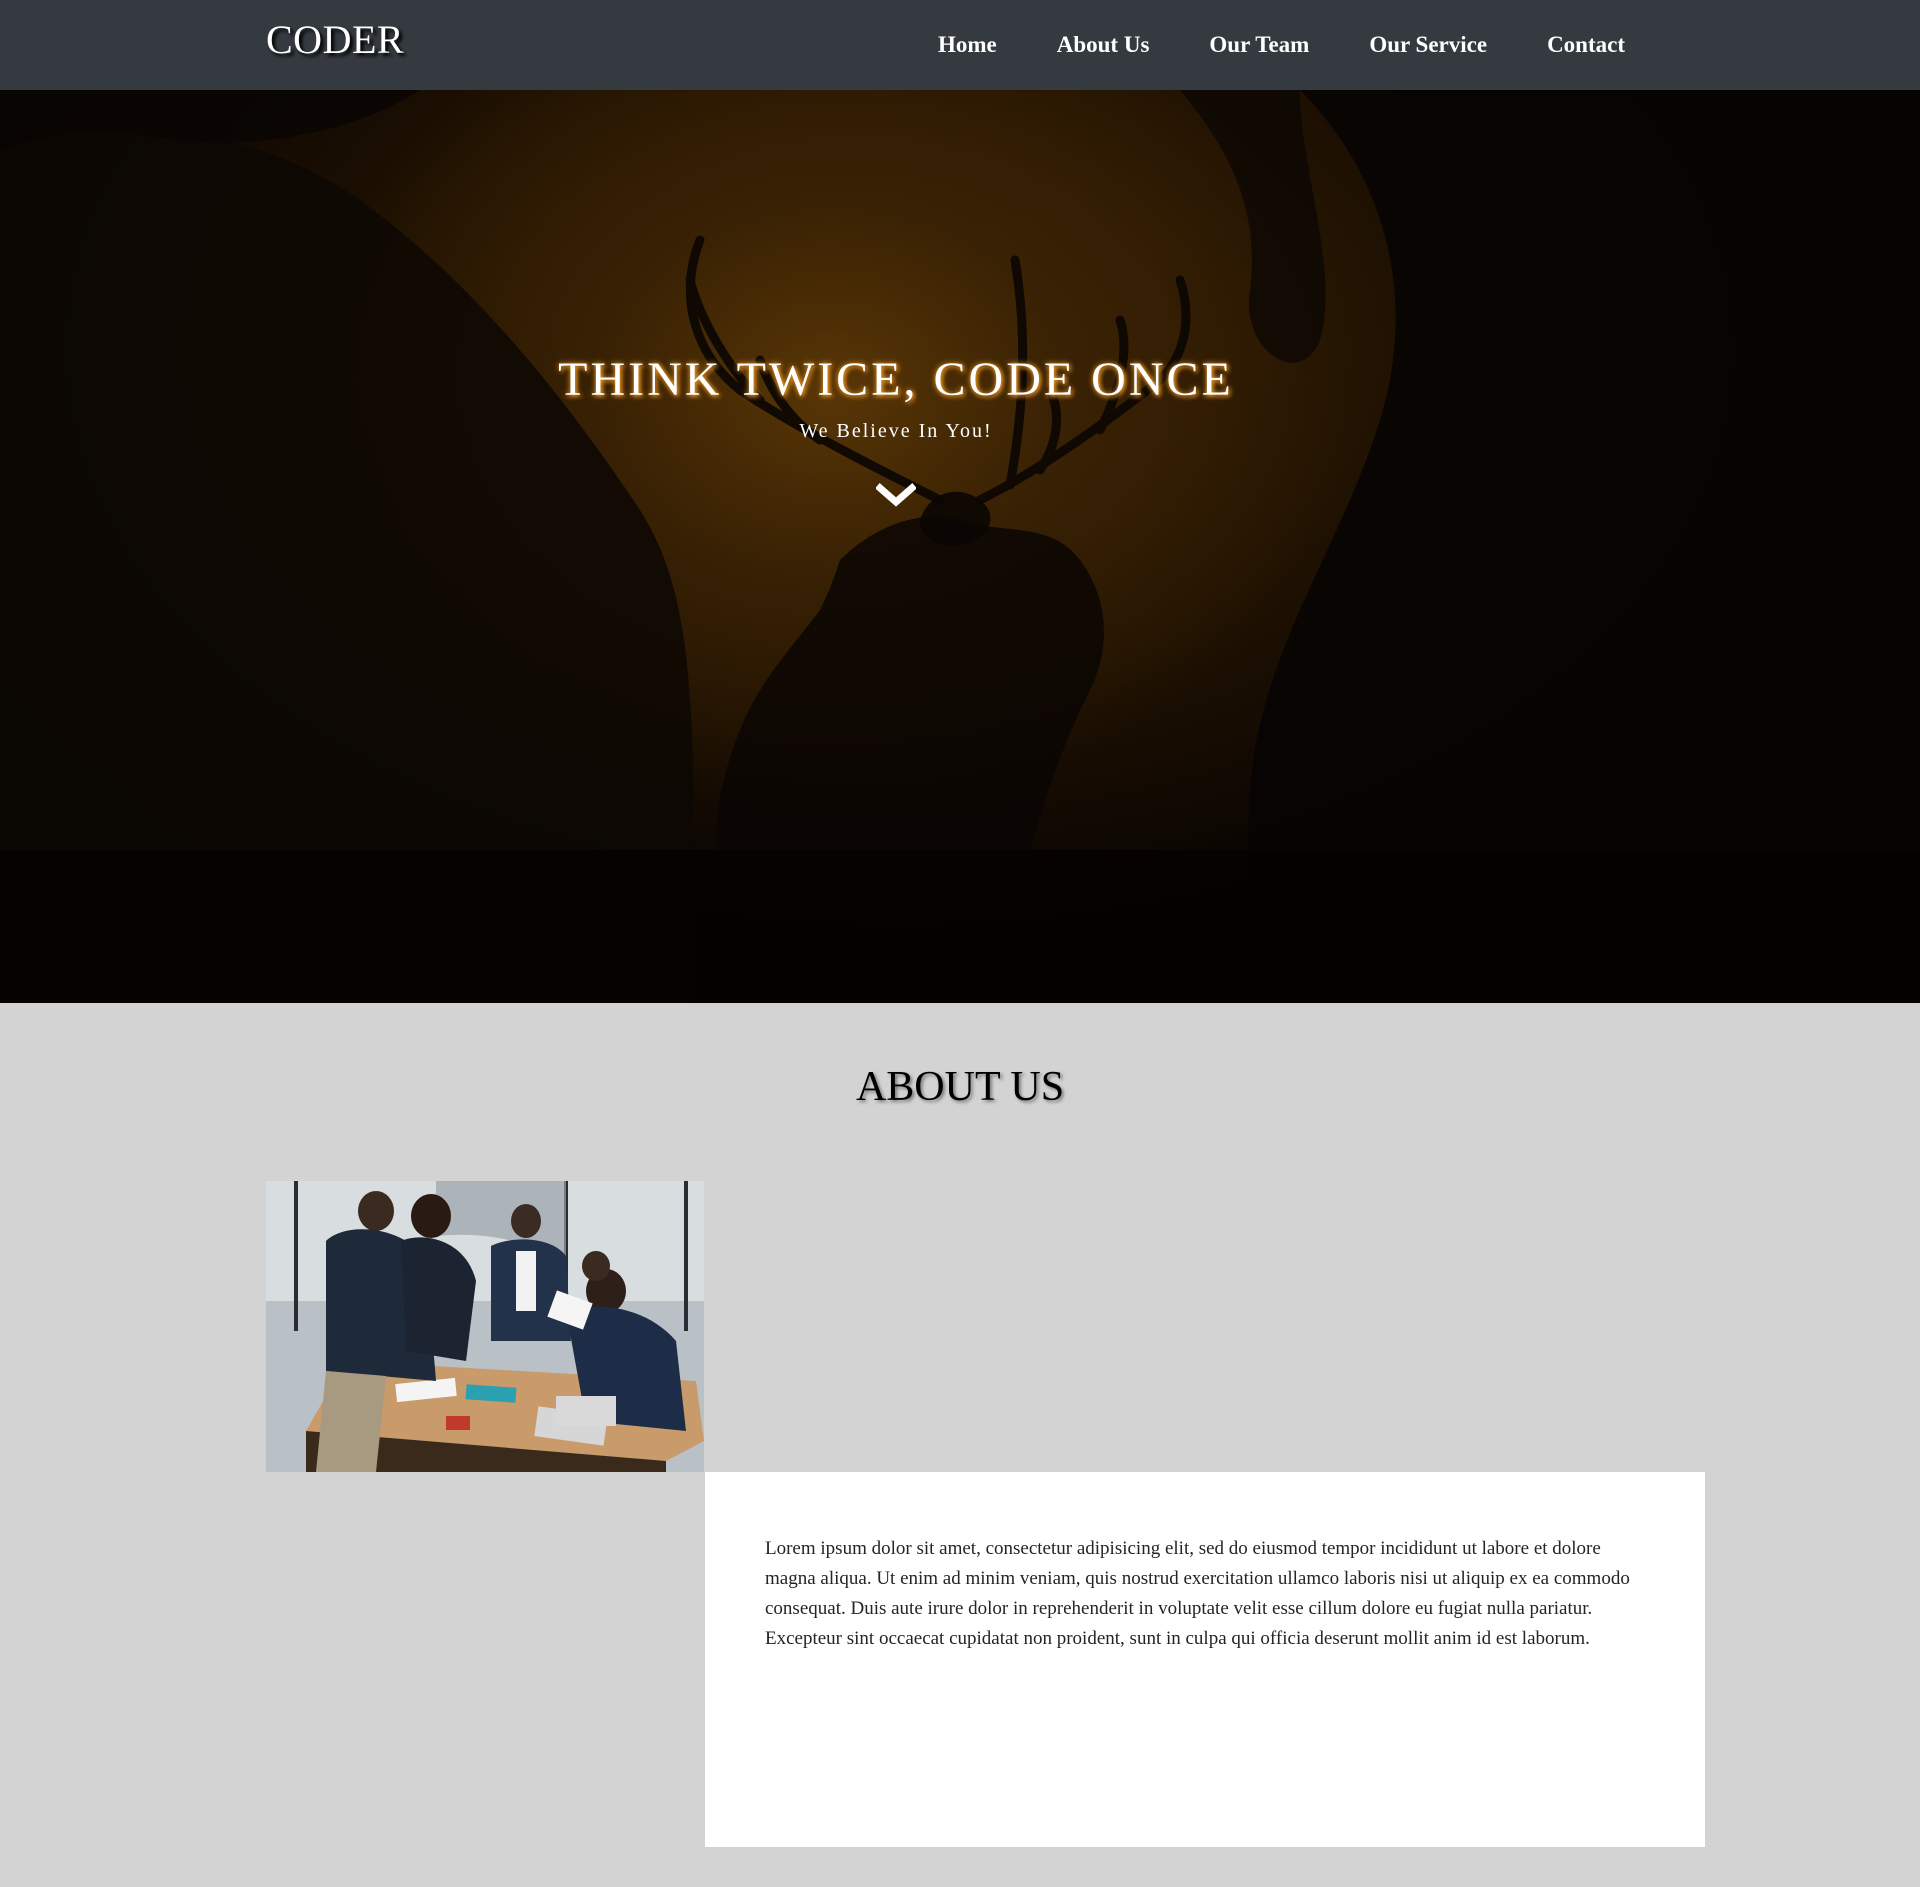 This screenshot has width=1920, height=1887. I want to click on nav-link-home: Home, so click(967, 45).